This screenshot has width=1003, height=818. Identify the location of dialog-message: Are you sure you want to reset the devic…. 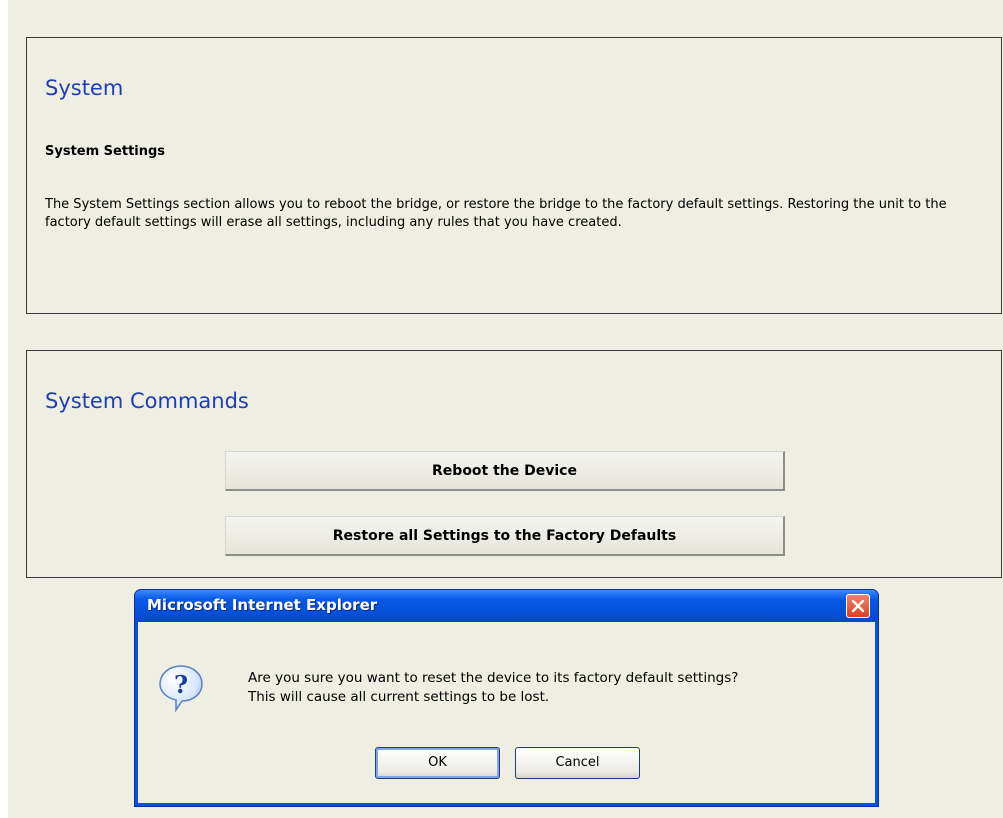
(558, 688).